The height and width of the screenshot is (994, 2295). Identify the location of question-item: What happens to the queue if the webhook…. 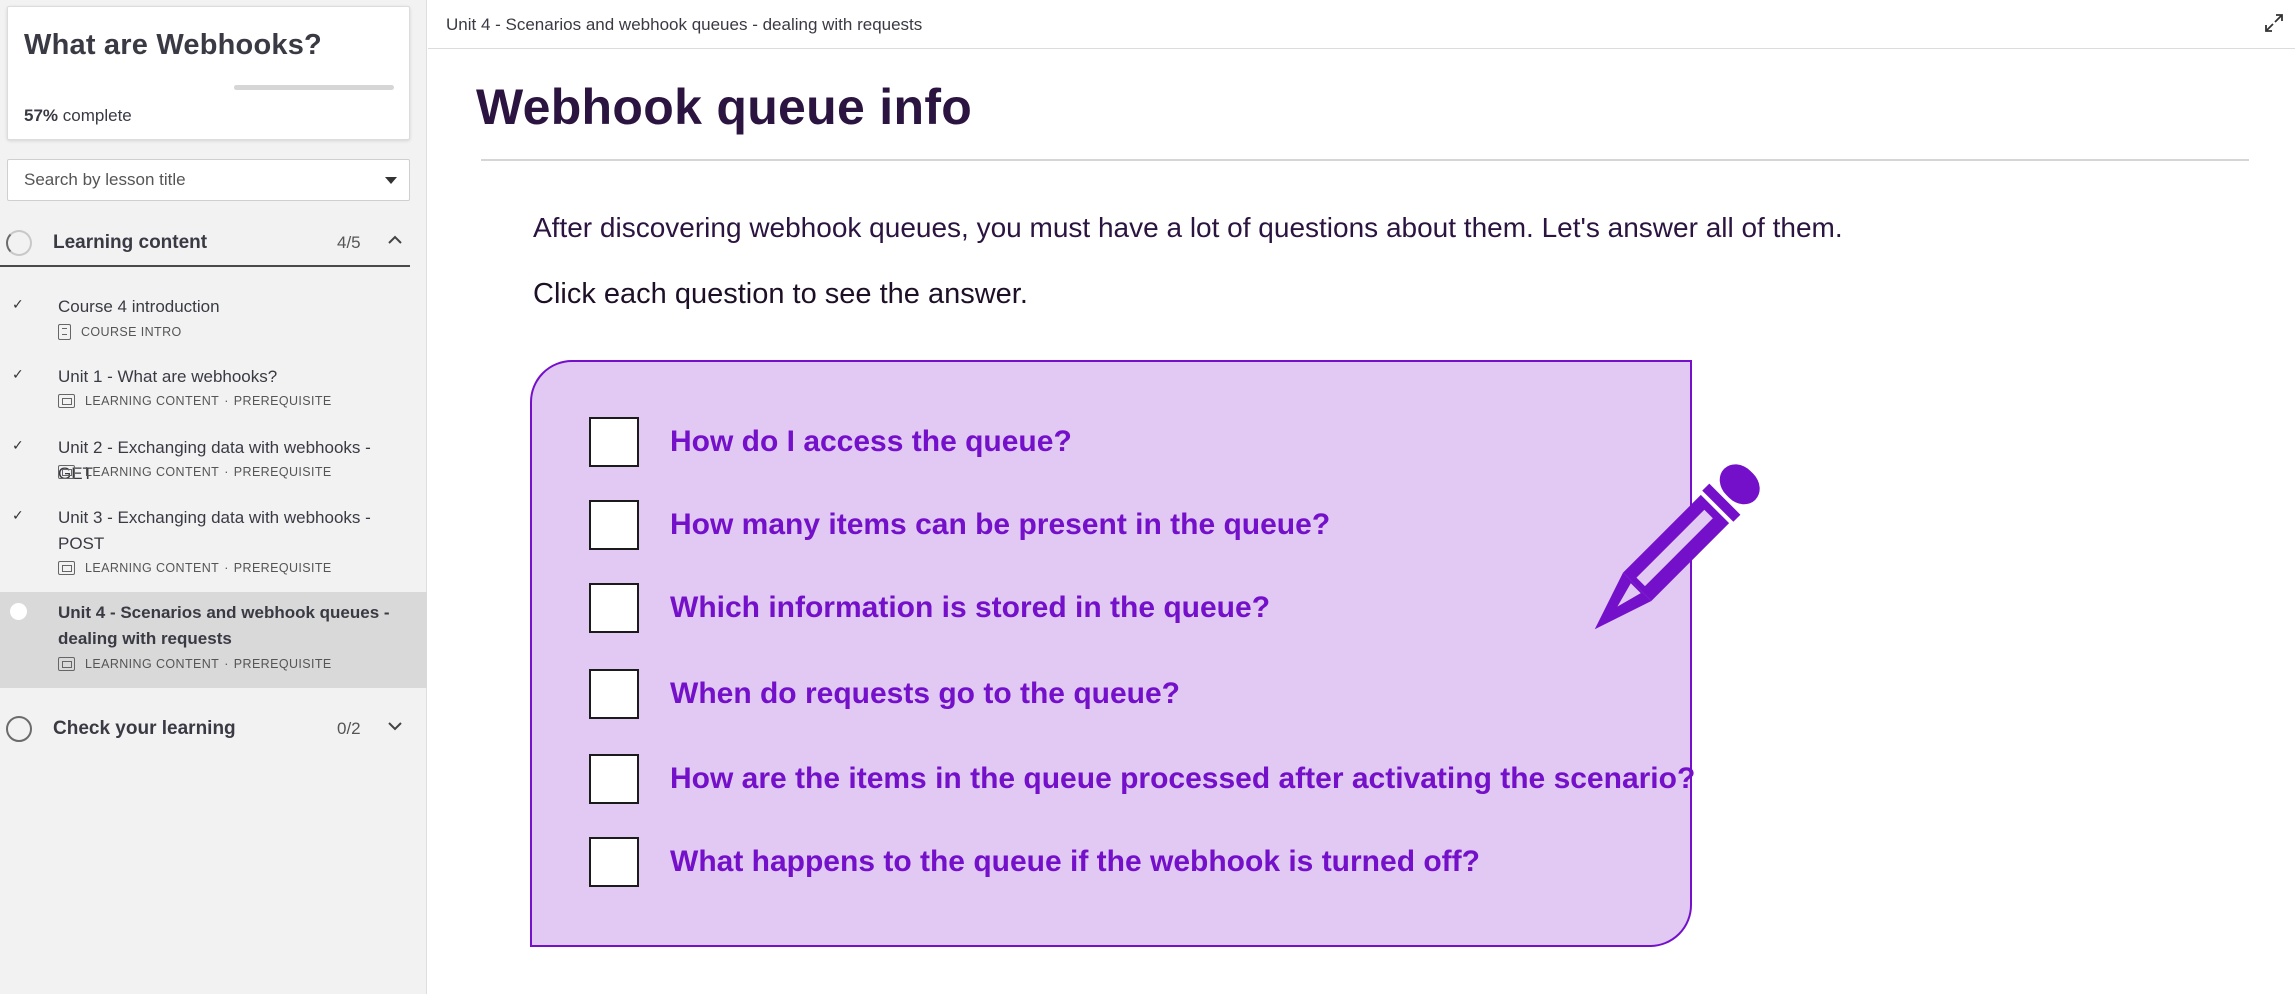
(1034, 862).